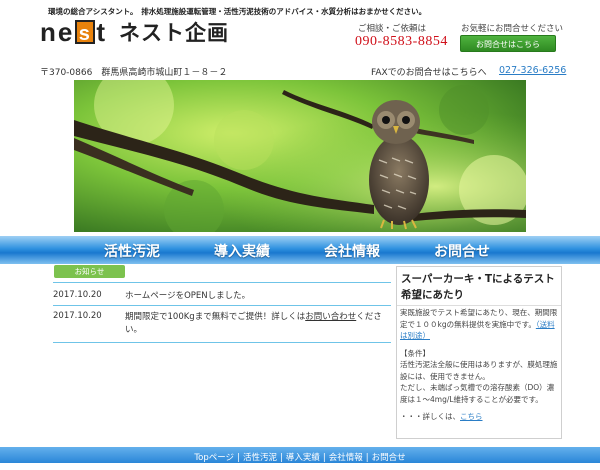 Image resolution: width=600 pixels, height=470 pixels. Describe the element at coordinates (260, 458) in the screenshot. I see `footer-link-activated-sludge: 活性汚泥` at that location.